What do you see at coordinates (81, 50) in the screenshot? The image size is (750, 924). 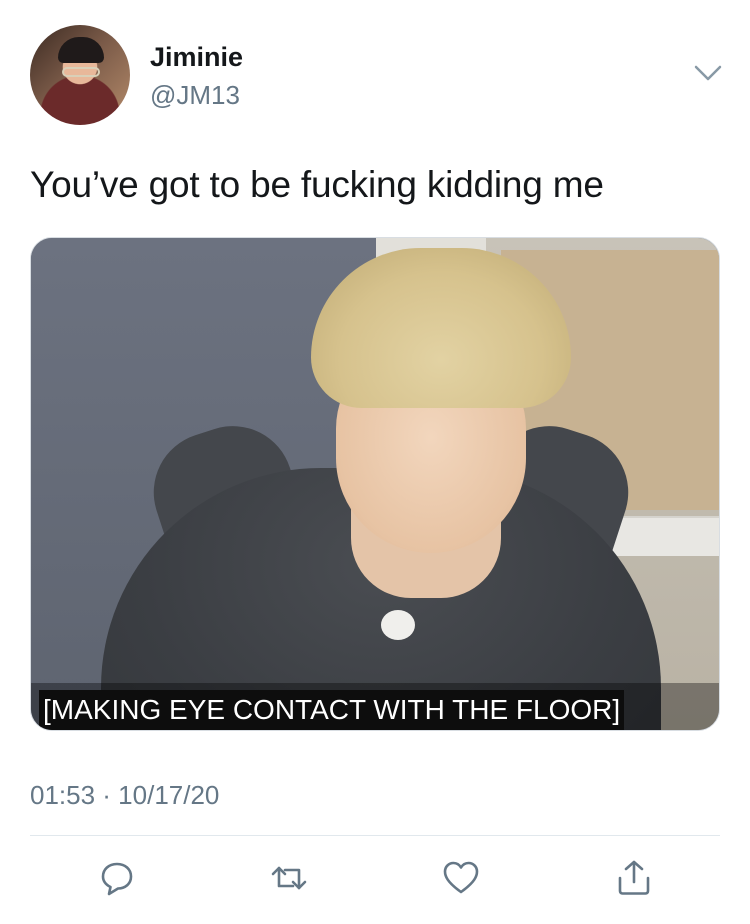 I see `avatar-hair` at bounding box center [81, 50].